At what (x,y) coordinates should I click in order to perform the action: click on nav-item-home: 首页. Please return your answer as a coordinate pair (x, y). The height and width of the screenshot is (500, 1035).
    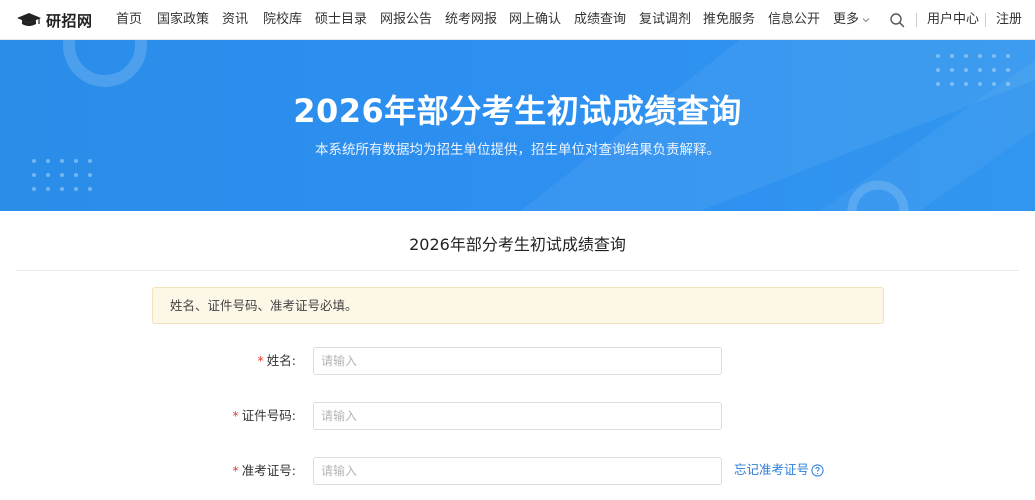
    Looking at the image, I should click on (129, 20).